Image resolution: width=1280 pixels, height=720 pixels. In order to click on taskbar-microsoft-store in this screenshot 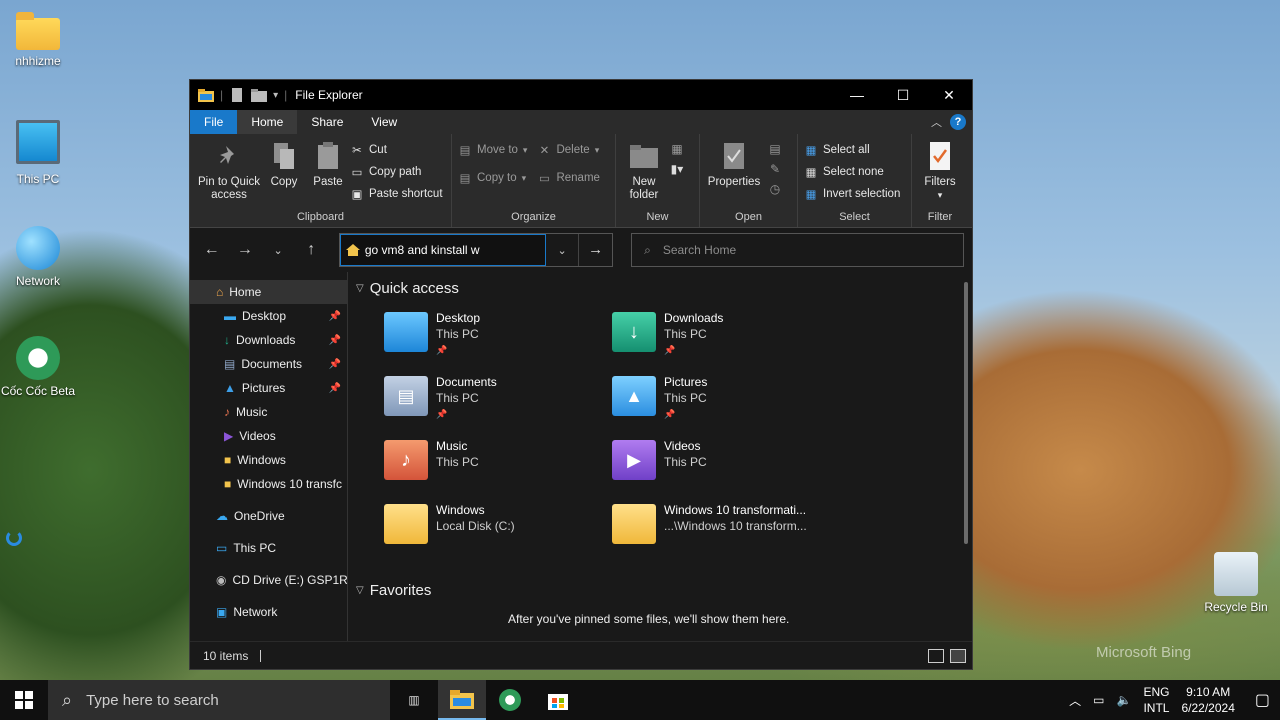, I will do `click(558, 700)`.